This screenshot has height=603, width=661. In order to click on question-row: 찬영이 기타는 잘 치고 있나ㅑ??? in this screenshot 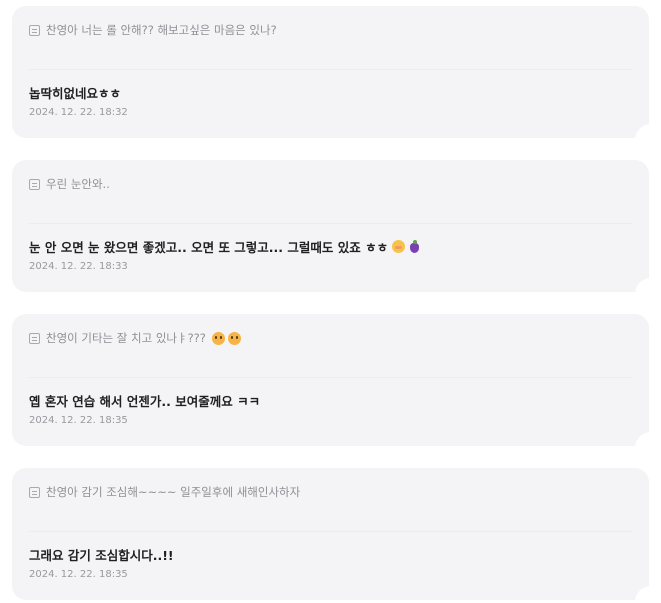, I will do `click(135, 338)`.